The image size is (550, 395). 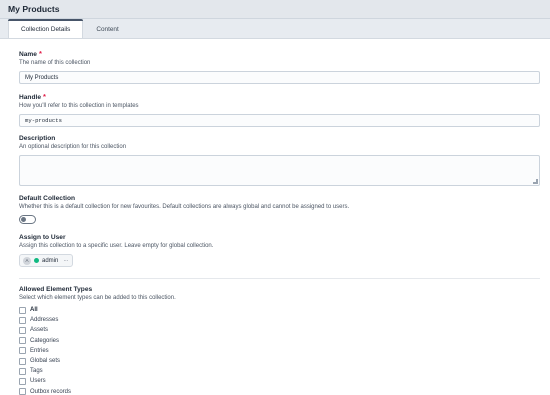 I want to click on checkbox-row-assets: Assets, so click(x=279, y=330).